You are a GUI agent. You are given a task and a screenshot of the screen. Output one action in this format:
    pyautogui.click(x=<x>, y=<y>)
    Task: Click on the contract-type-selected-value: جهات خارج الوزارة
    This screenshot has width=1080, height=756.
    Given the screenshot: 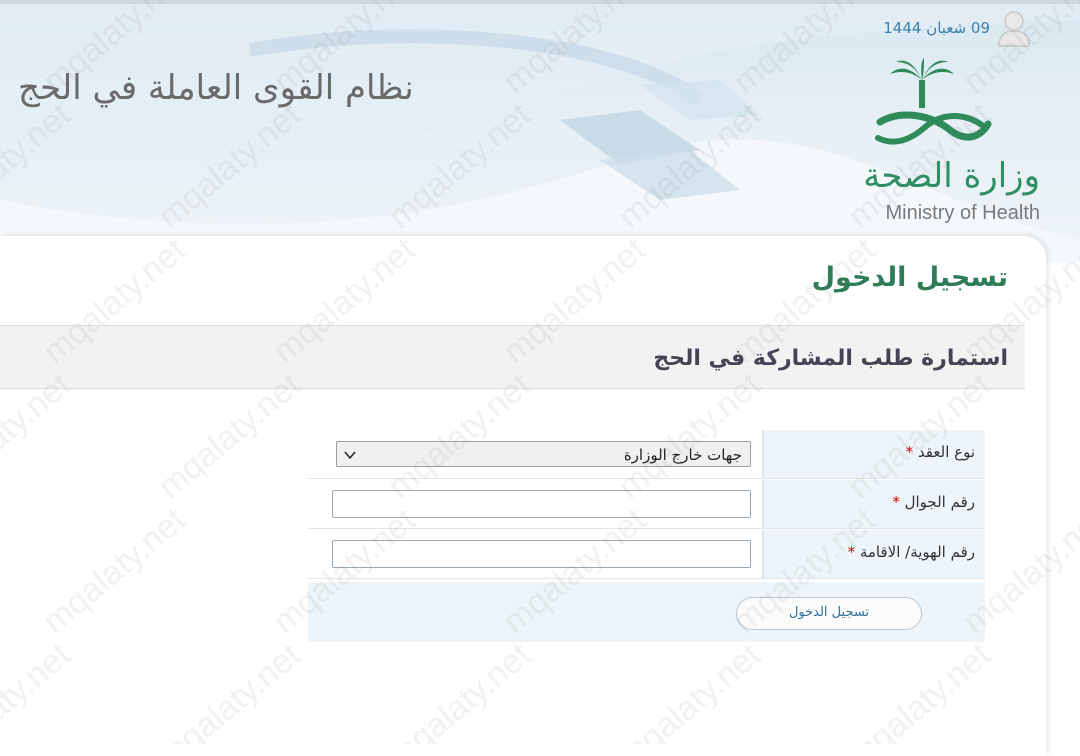 What is the action you would take?
    pyautogui.click(x=682, y=455)
    